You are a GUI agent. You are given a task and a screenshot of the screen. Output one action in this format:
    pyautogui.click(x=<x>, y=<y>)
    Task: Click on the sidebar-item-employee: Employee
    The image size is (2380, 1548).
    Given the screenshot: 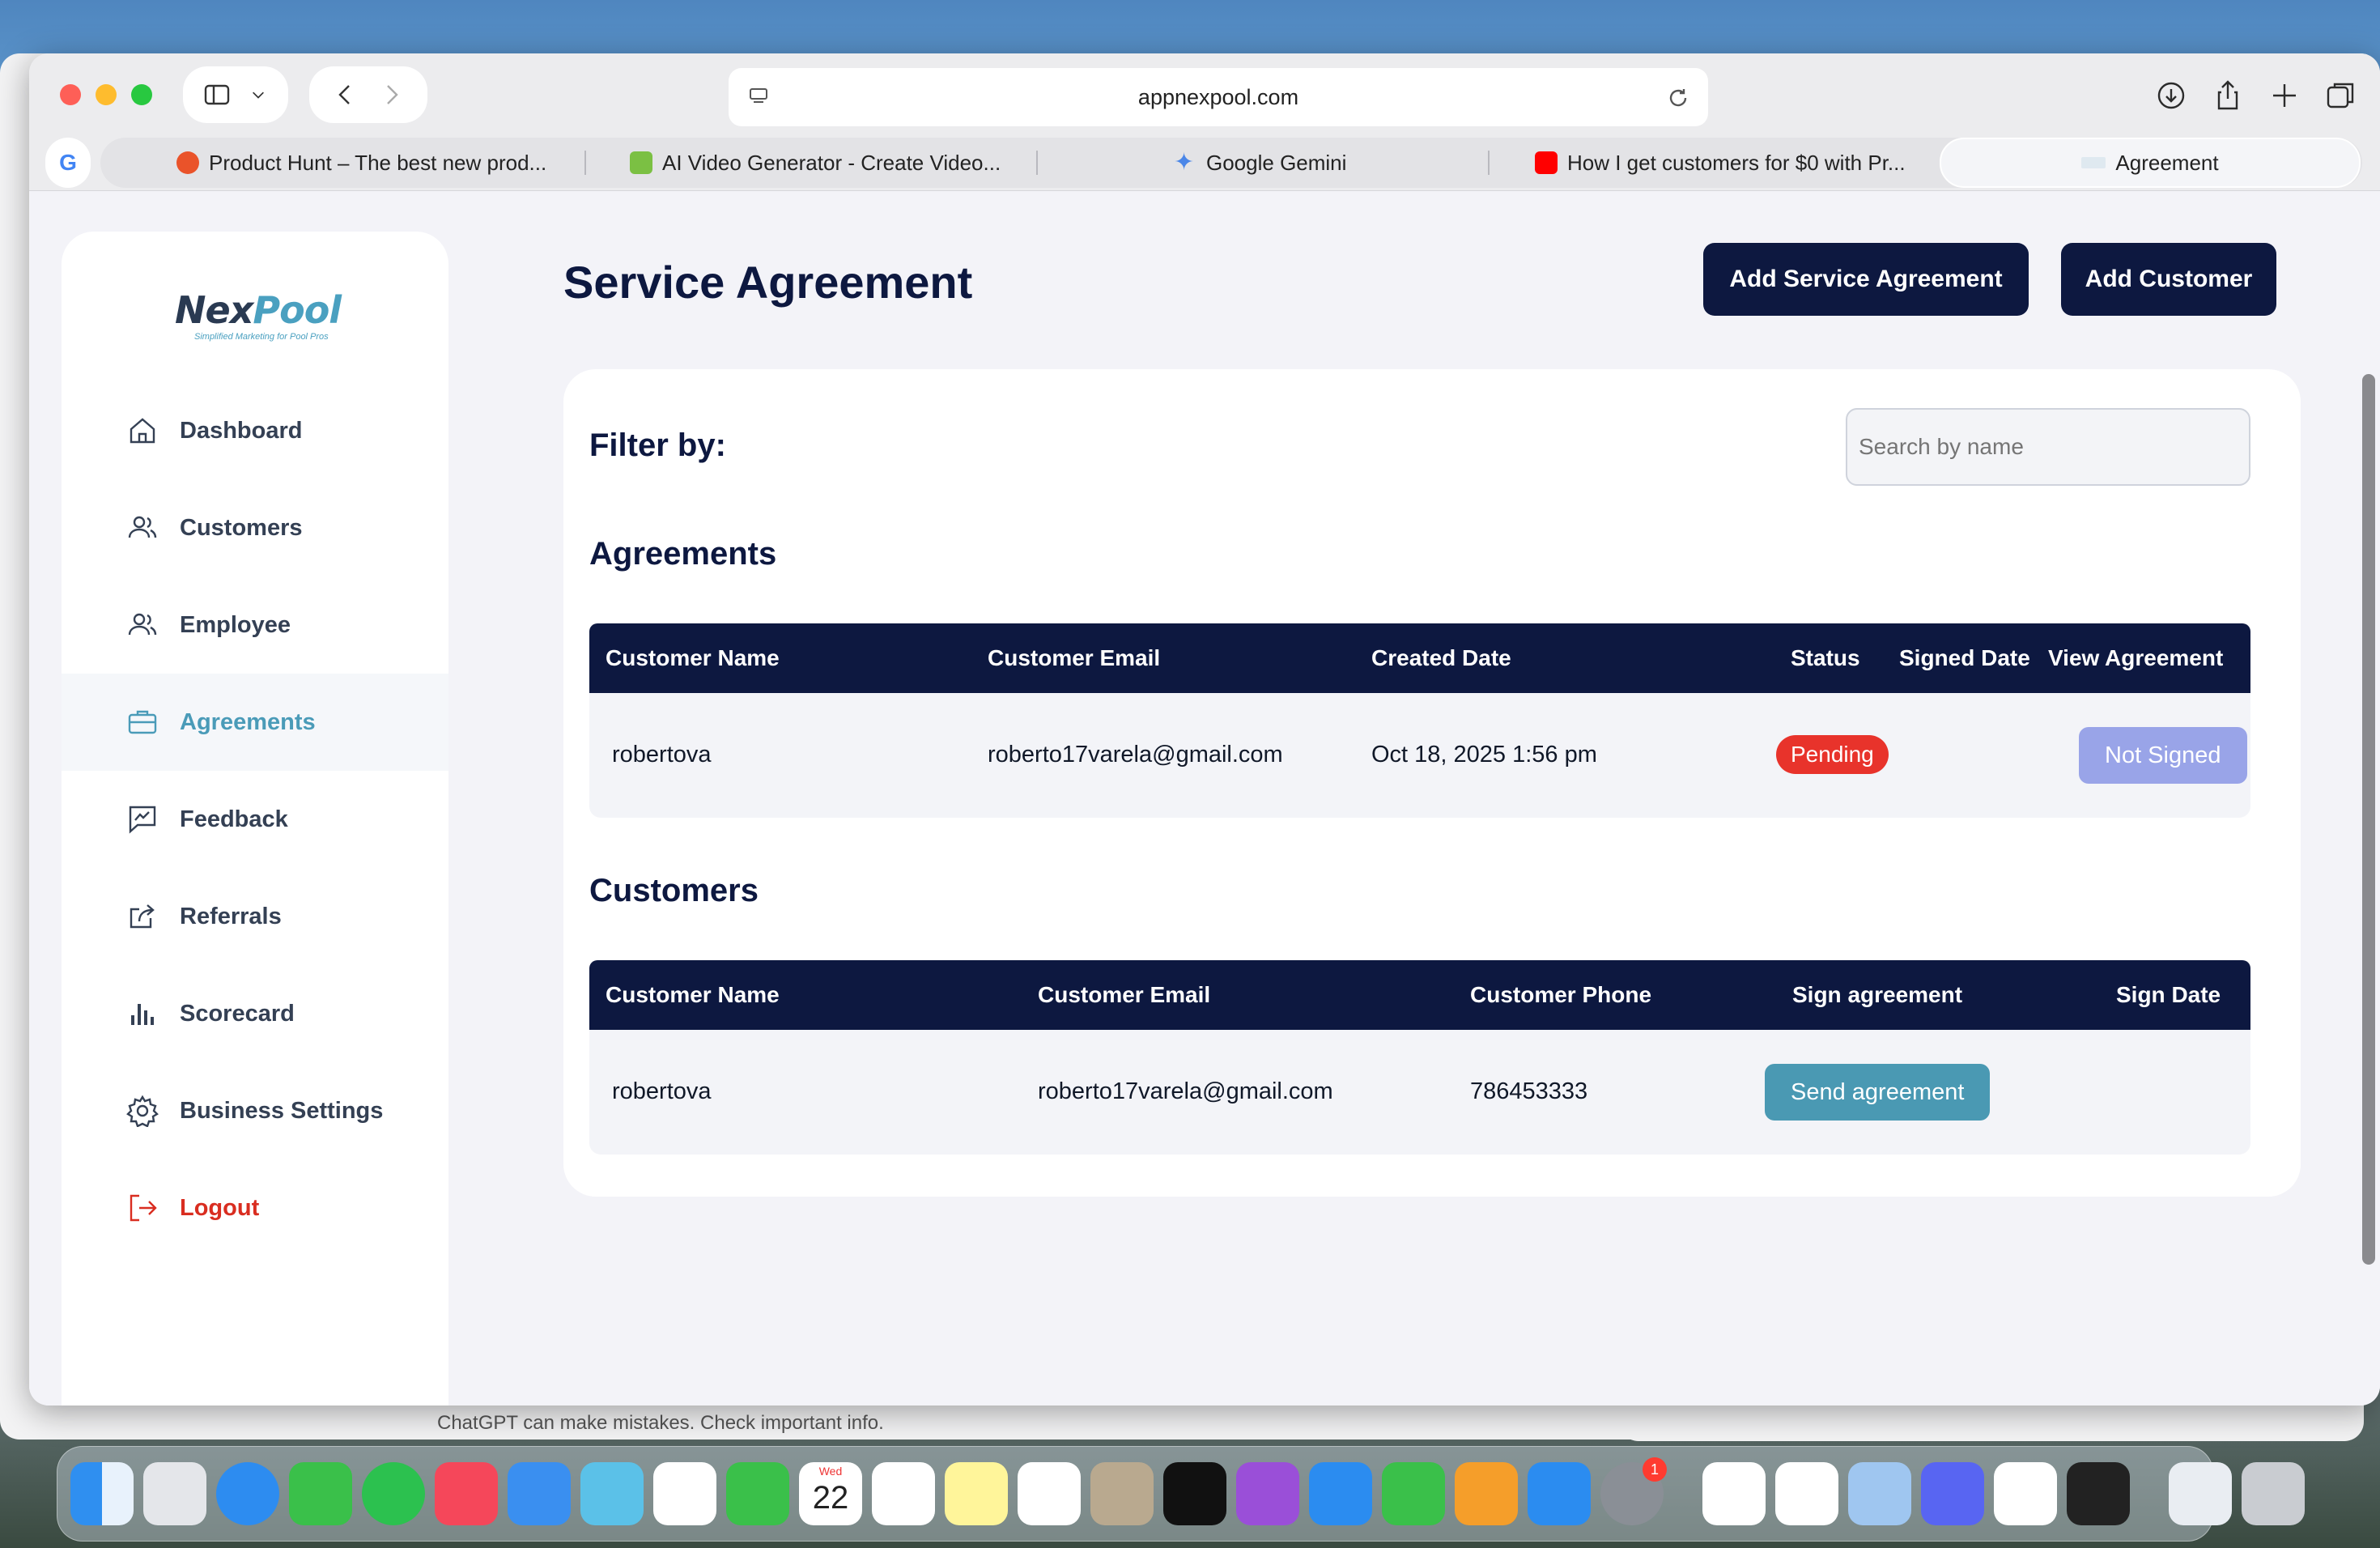 What is the action you would take?
    pyautogui.click(x=255, y=625)
    